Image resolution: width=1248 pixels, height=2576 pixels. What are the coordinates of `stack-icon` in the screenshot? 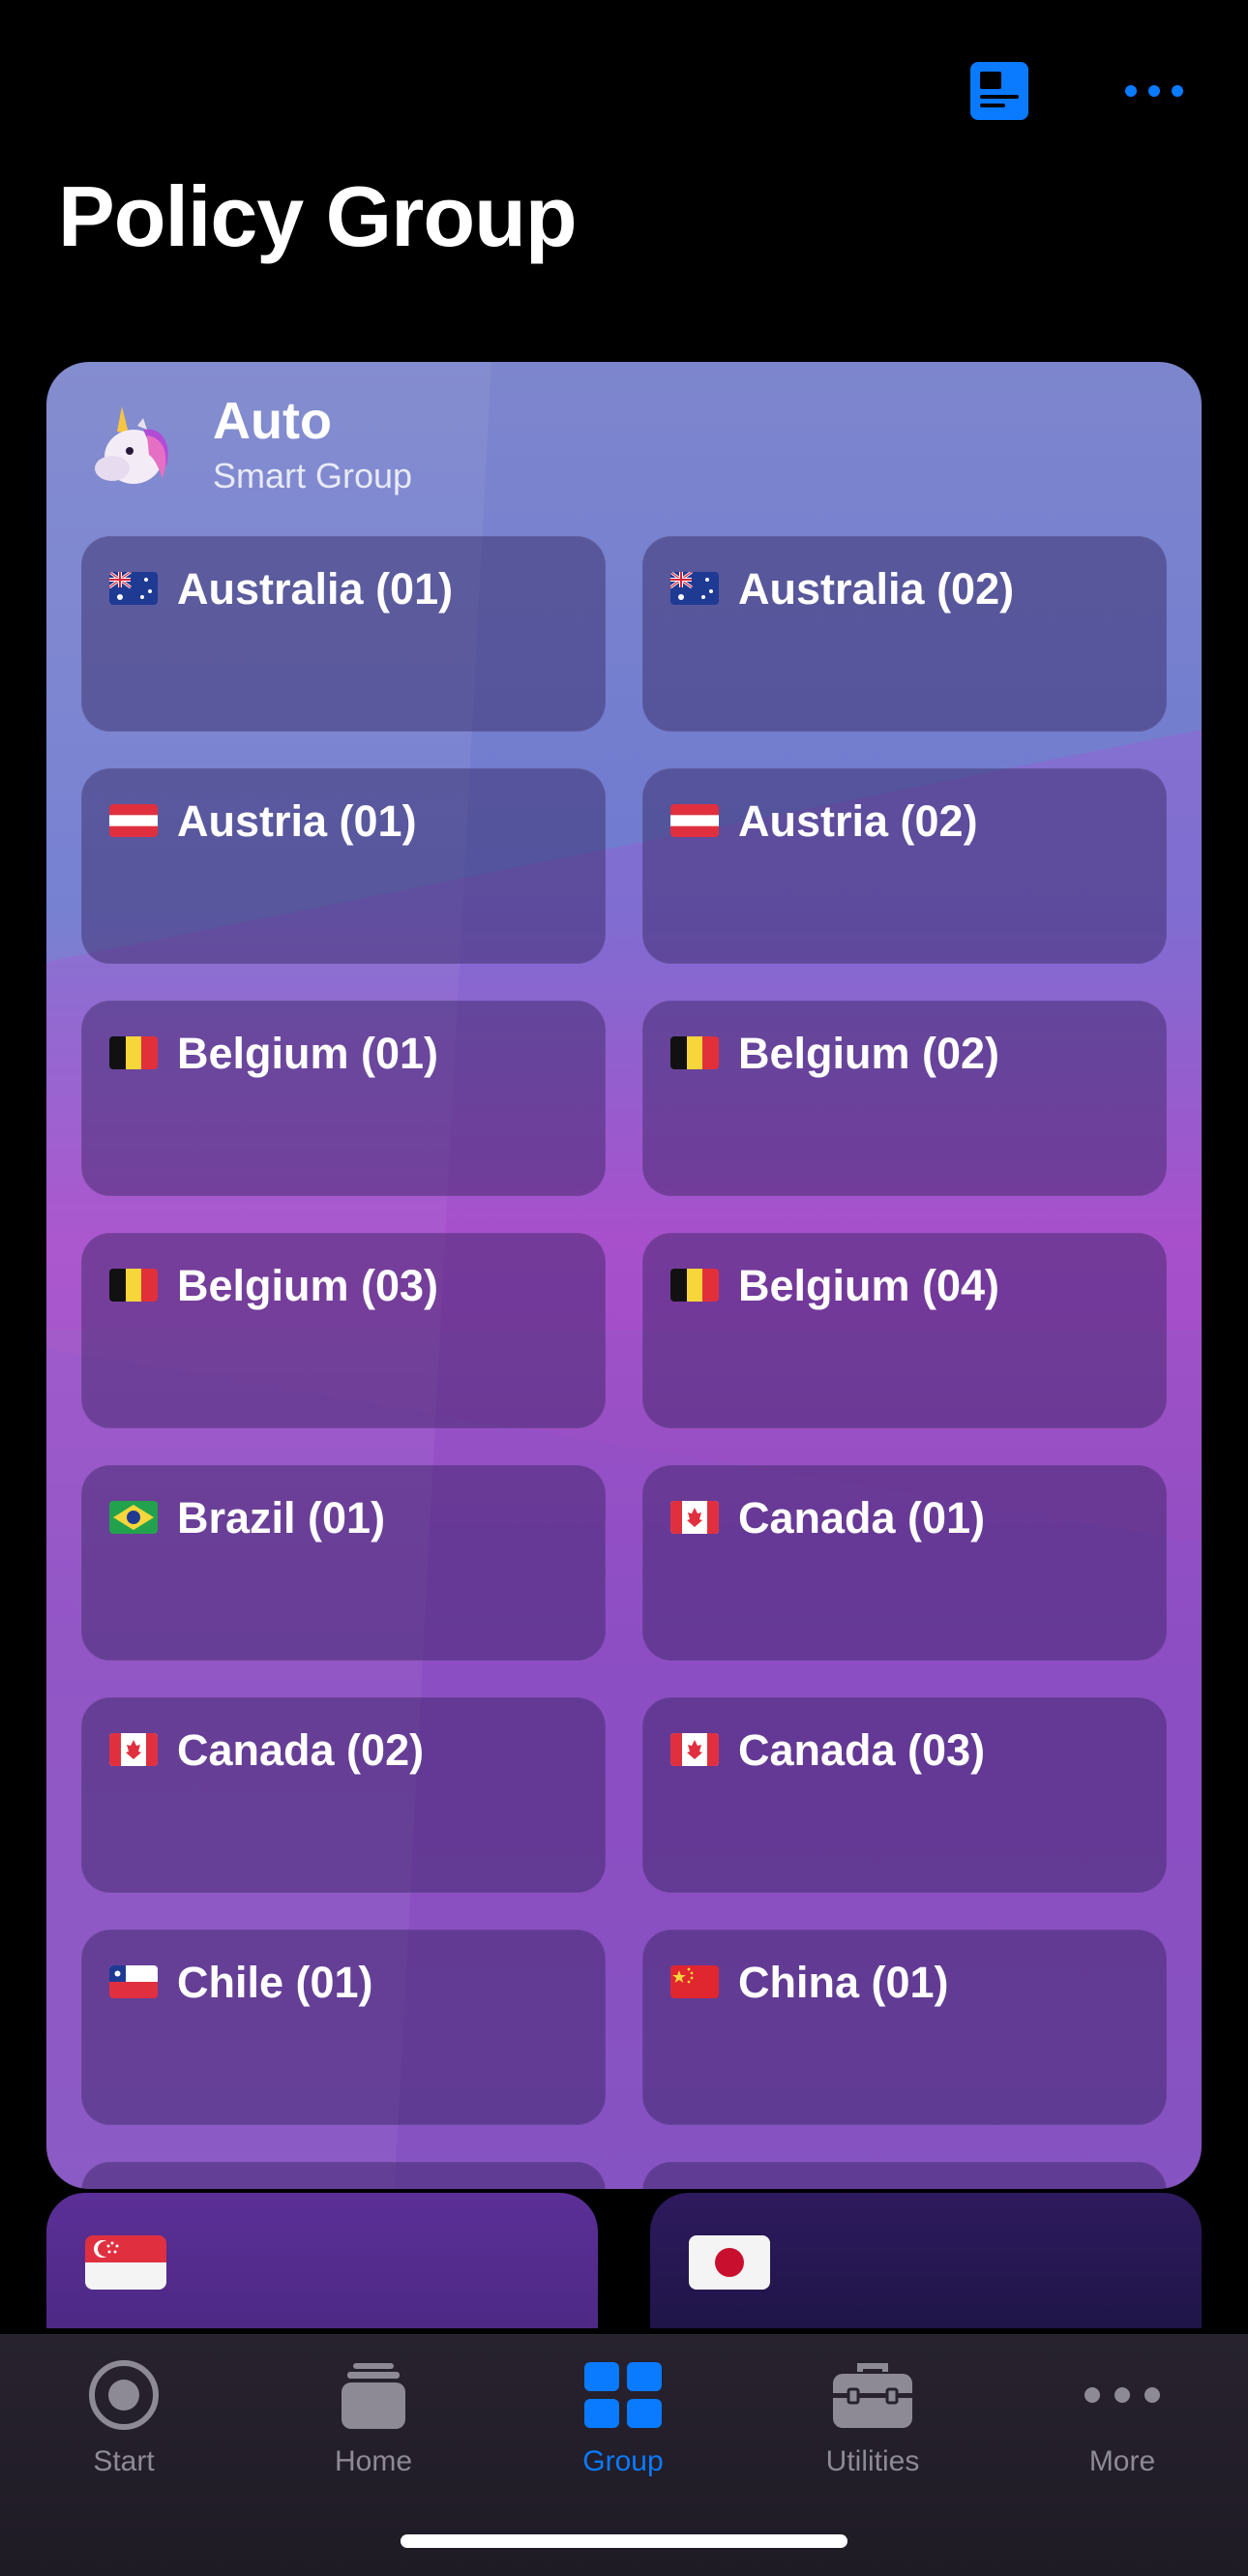 It's located at (374, 2396).